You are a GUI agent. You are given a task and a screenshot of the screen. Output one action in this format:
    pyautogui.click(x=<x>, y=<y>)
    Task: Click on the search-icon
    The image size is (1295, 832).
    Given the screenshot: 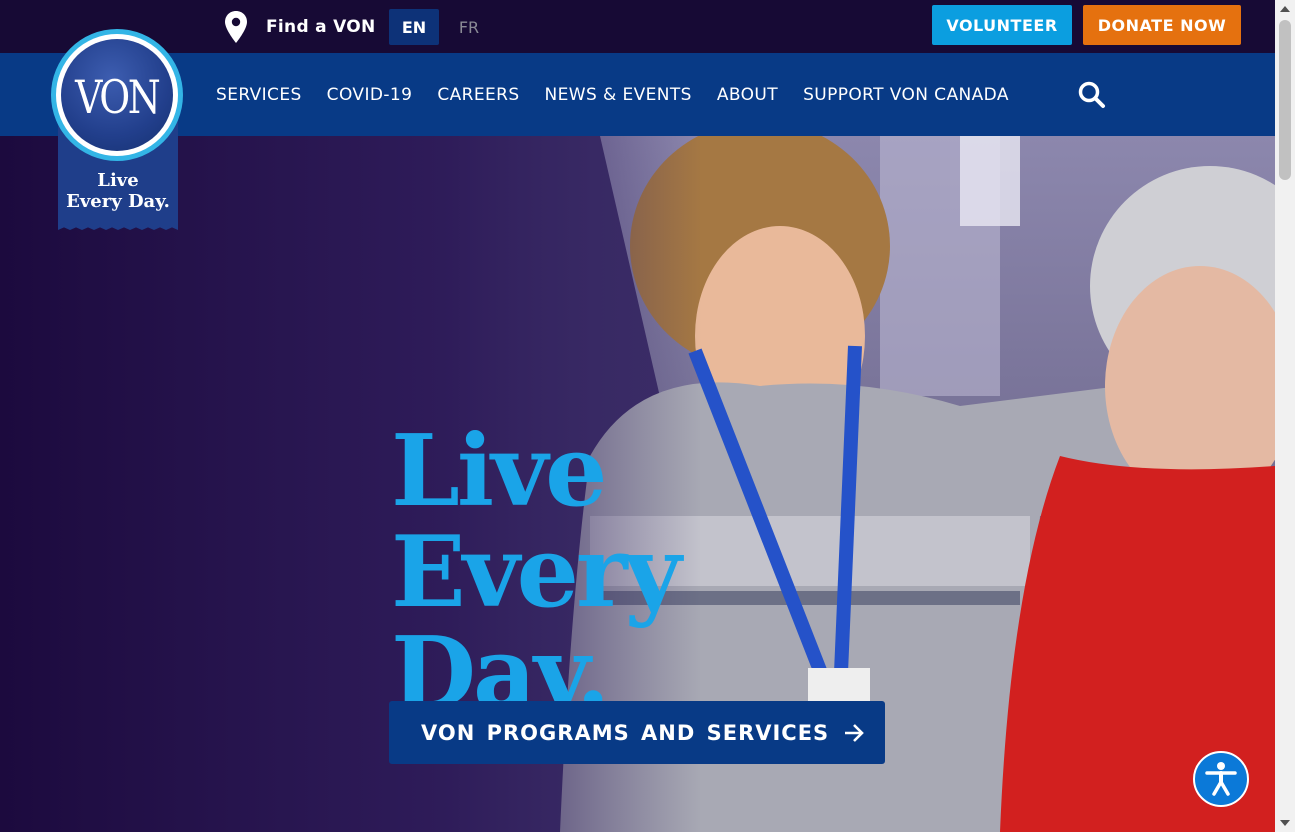 What is the action you would take?
    pyautogui.click(x=1091, y=94)
    